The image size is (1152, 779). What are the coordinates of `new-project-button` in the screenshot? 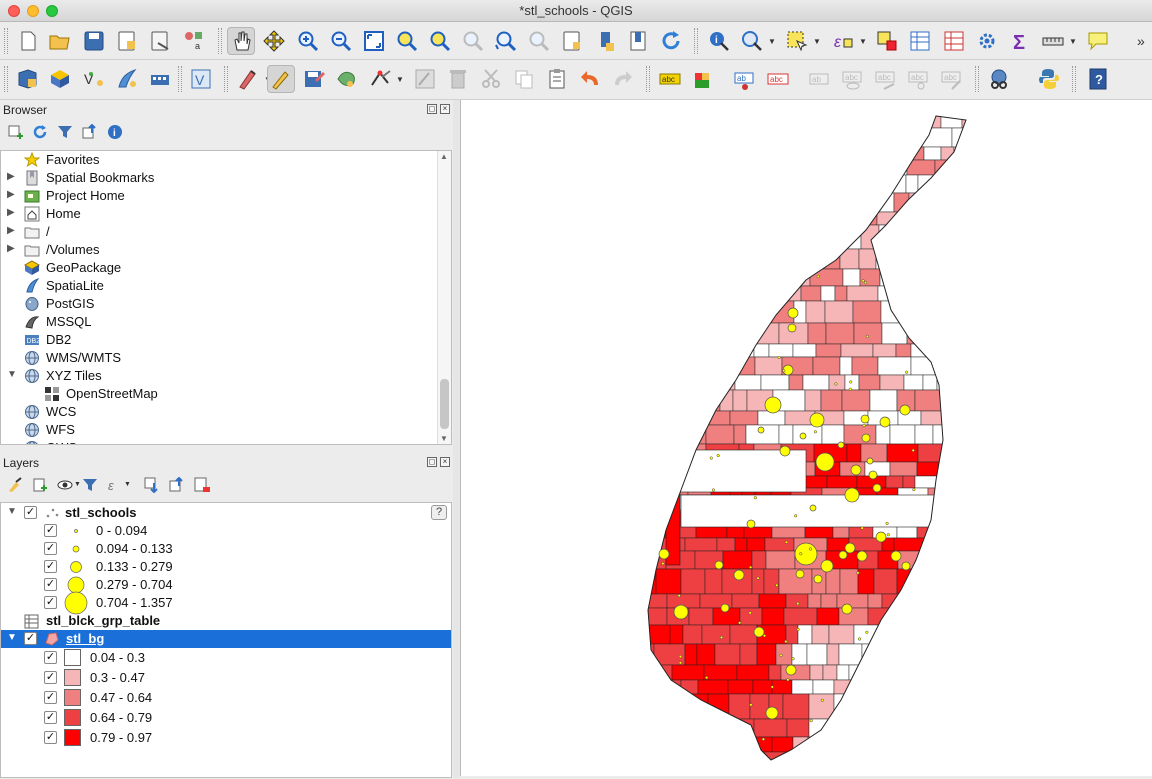 It's located at (28, 41).